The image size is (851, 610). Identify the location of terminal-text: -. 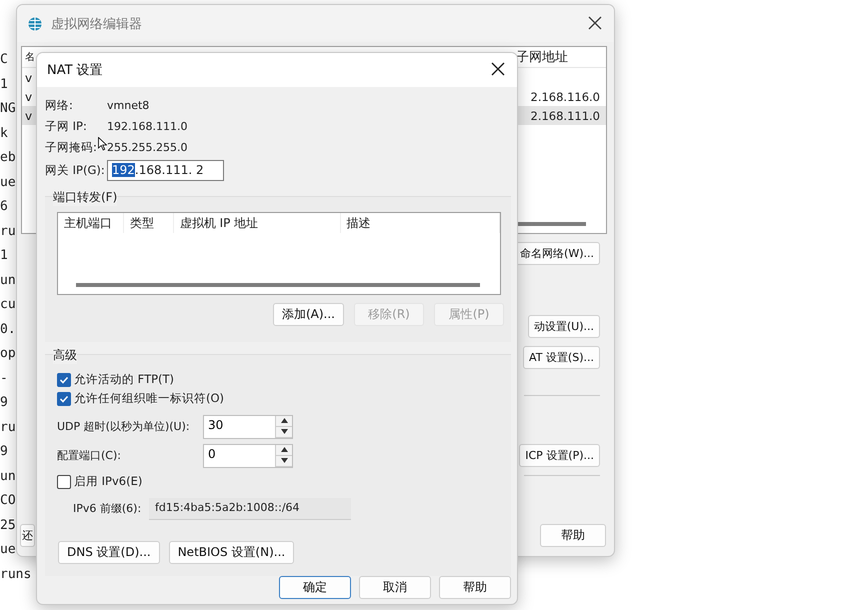
(4, 379).